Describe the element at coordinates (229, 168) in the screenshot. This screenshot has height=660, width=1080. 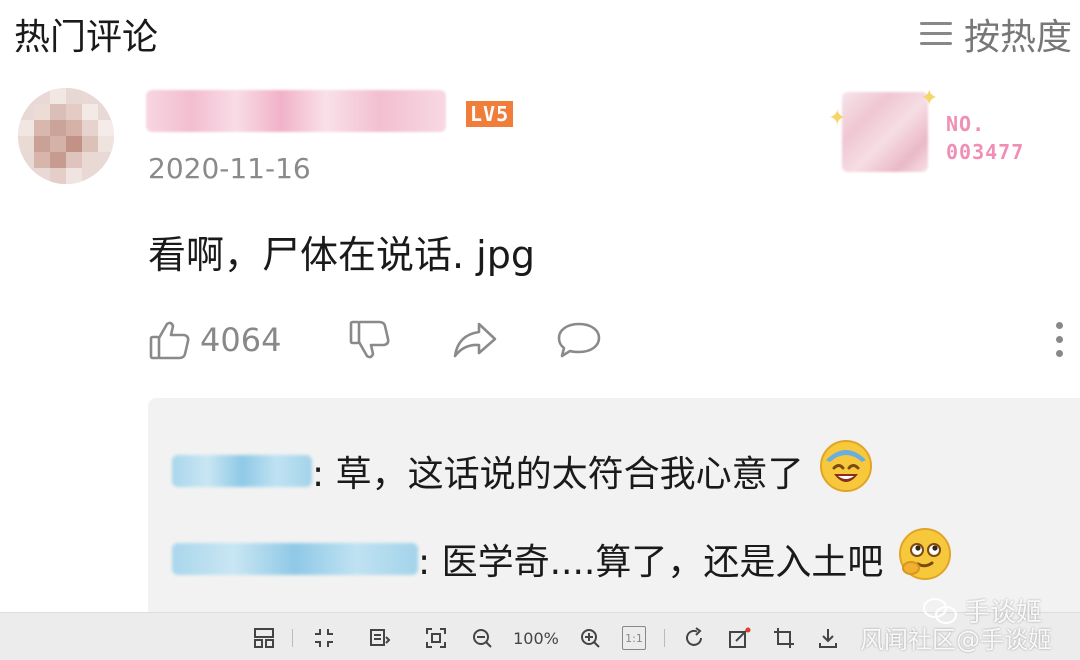
I see `comment-date: 2020-11-16` at that location.